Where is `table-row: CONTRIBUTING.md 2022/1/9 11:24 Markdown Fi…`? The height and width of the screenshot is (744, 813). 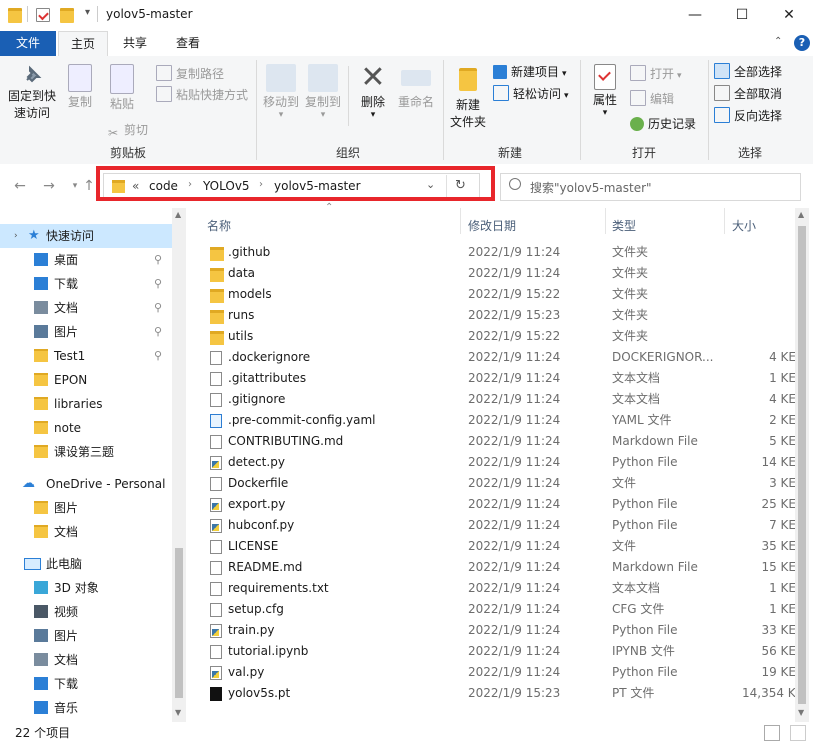 table-row: CONTRIBUTING.md 2022/1/9 11:24 Markdown Fi… is located at coordinates (502, 441).